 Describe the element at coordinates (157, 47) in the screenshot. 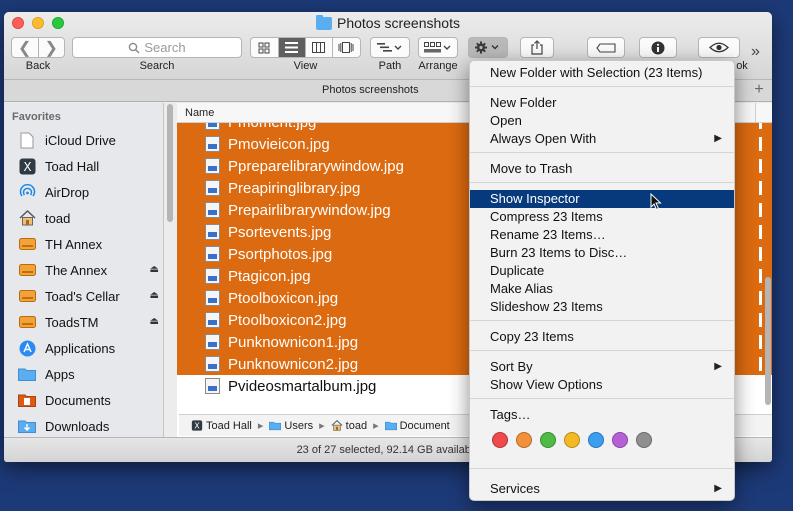

I see `search-input: Search` at that location.